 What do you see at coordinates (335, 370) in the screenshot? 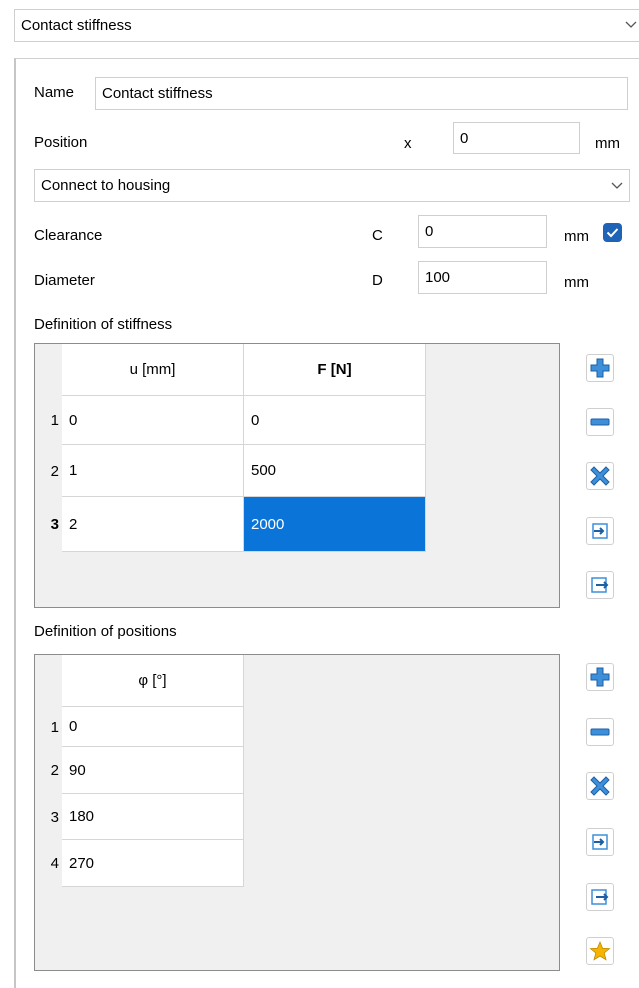
I see `stiffness-header-f: F [N]` at bounding box center [335, 370].